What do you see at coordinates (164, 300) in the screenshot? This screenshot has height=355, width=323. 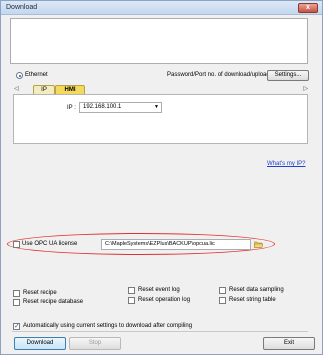 I see `reset-operation-log-label: Reset operation log` at bounding box center [164, 300].